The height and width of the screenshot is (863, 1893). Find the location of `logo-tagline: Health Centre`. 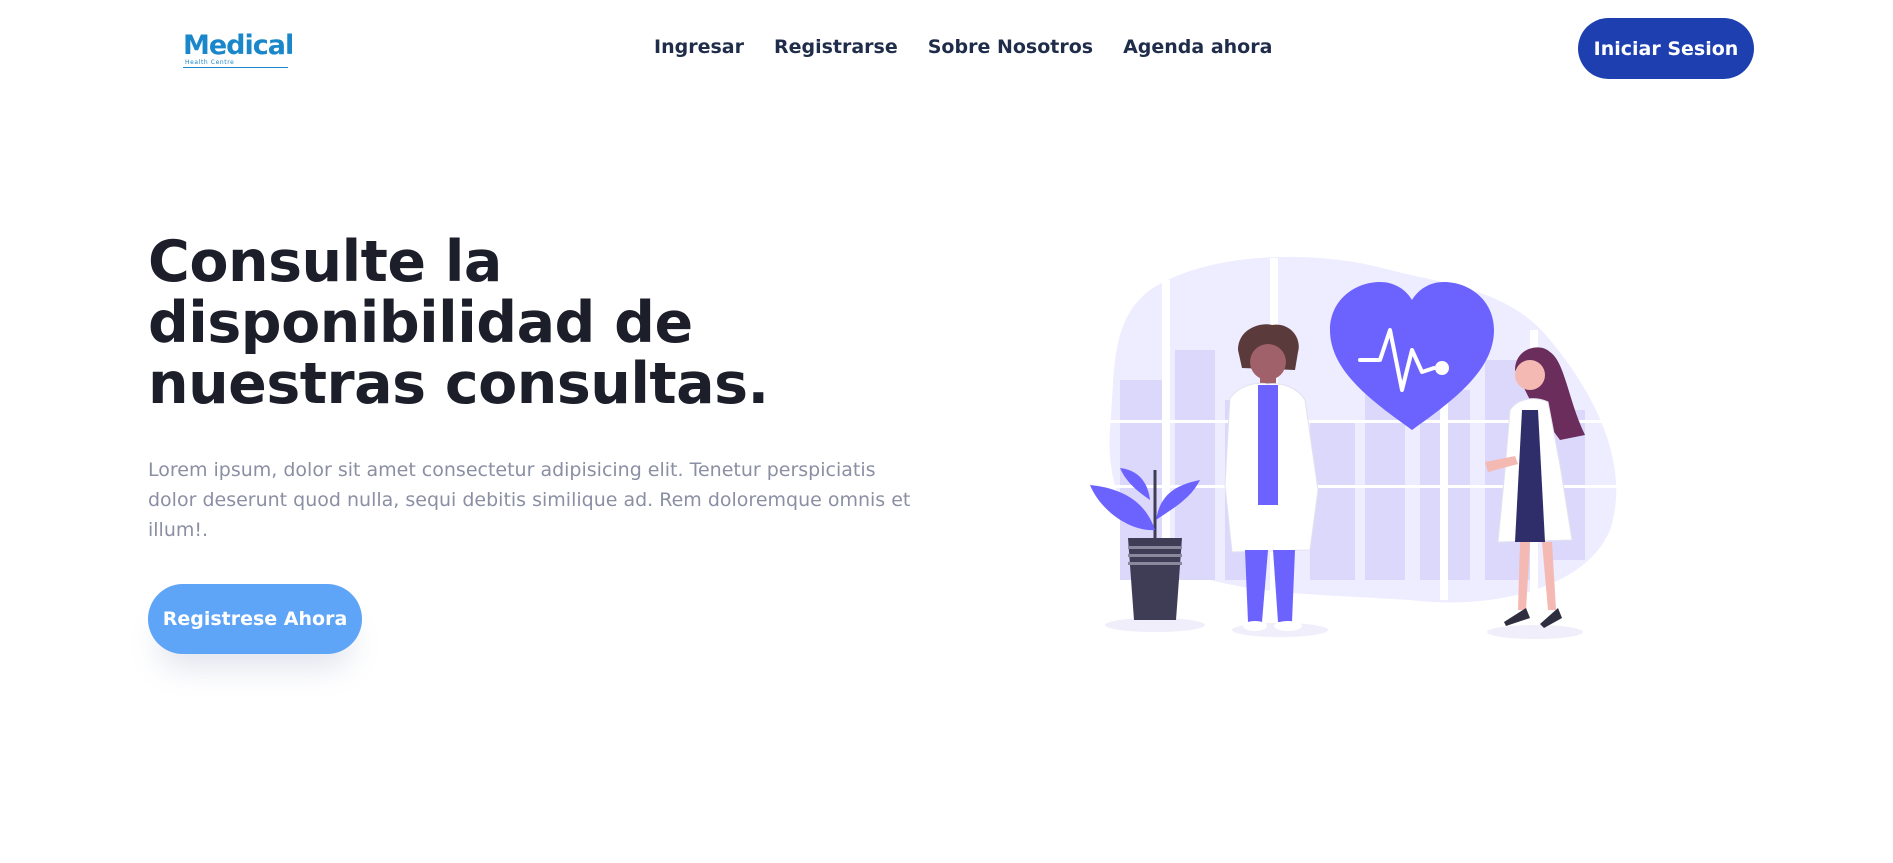

logo-tagline: Health Centre is located at coordinates (210, 62).